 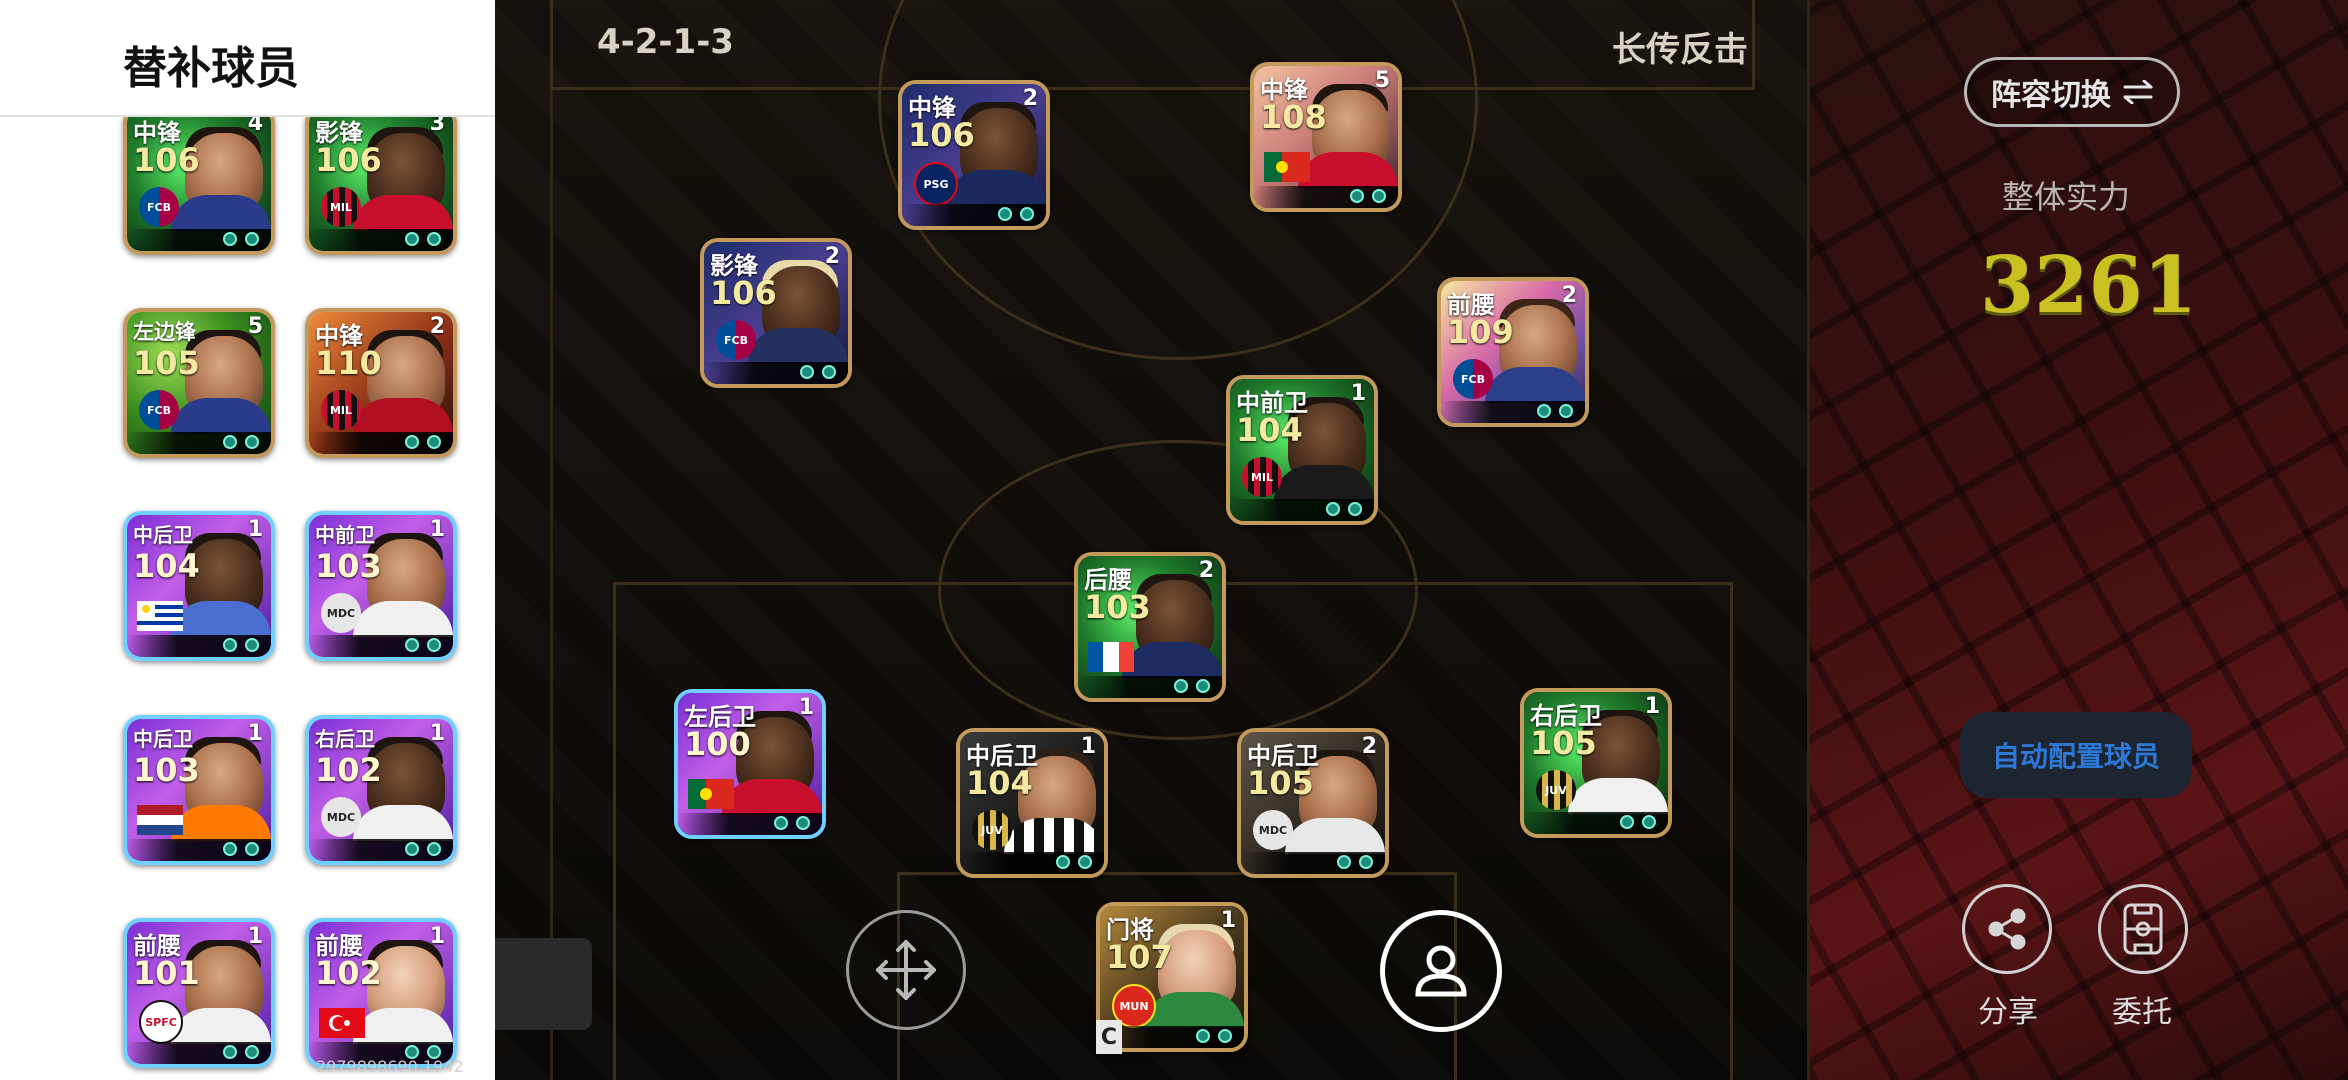 I want to click on pitch-player-card: 中前卫 104 1 MIL, so click(x=1302, y=450).